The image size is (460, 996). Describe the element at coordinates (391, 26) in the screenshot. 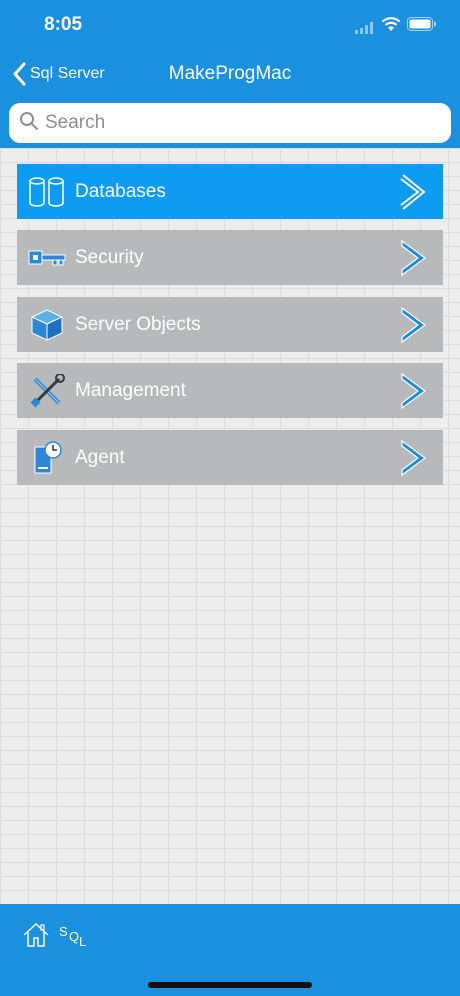

I see `wifi-icon` at that location.